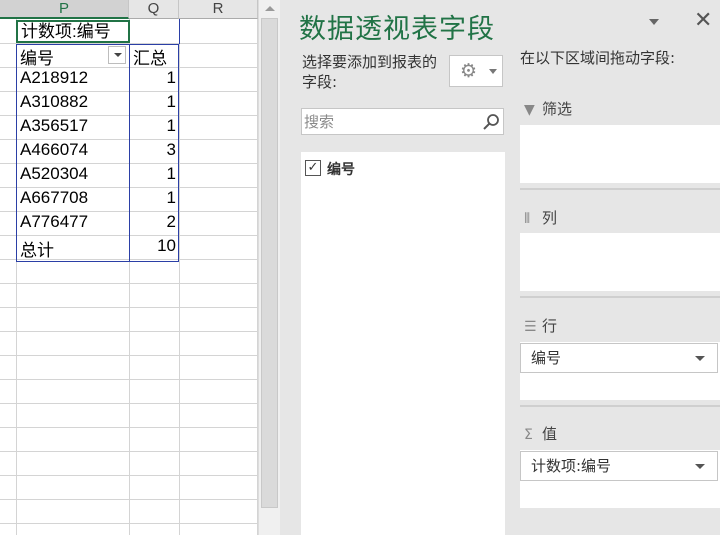  Describe the element at coordinates (546, 358) in the screenshot. I see `rows-field-label: 编号` at that location.